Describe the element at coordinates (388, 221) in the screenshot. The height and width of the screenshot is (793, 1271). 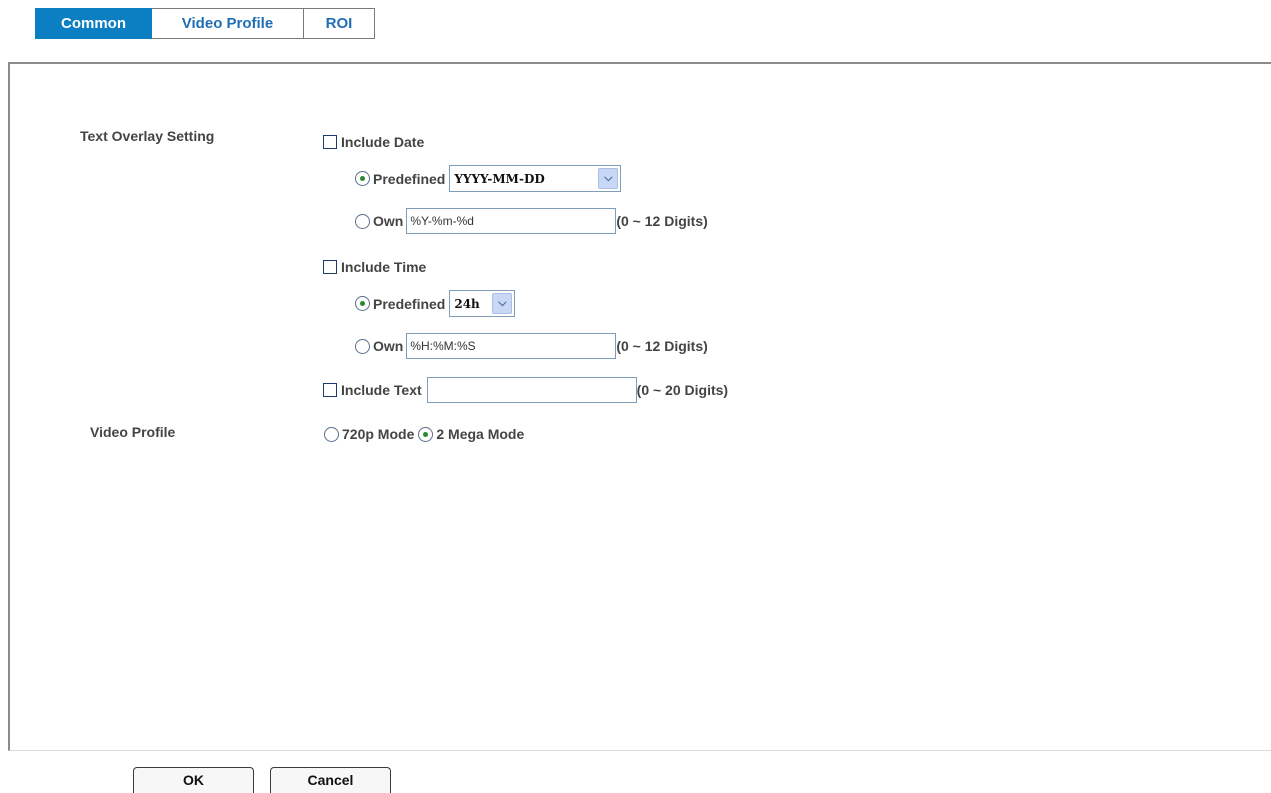
I see `date-own-label: Own` at that location.